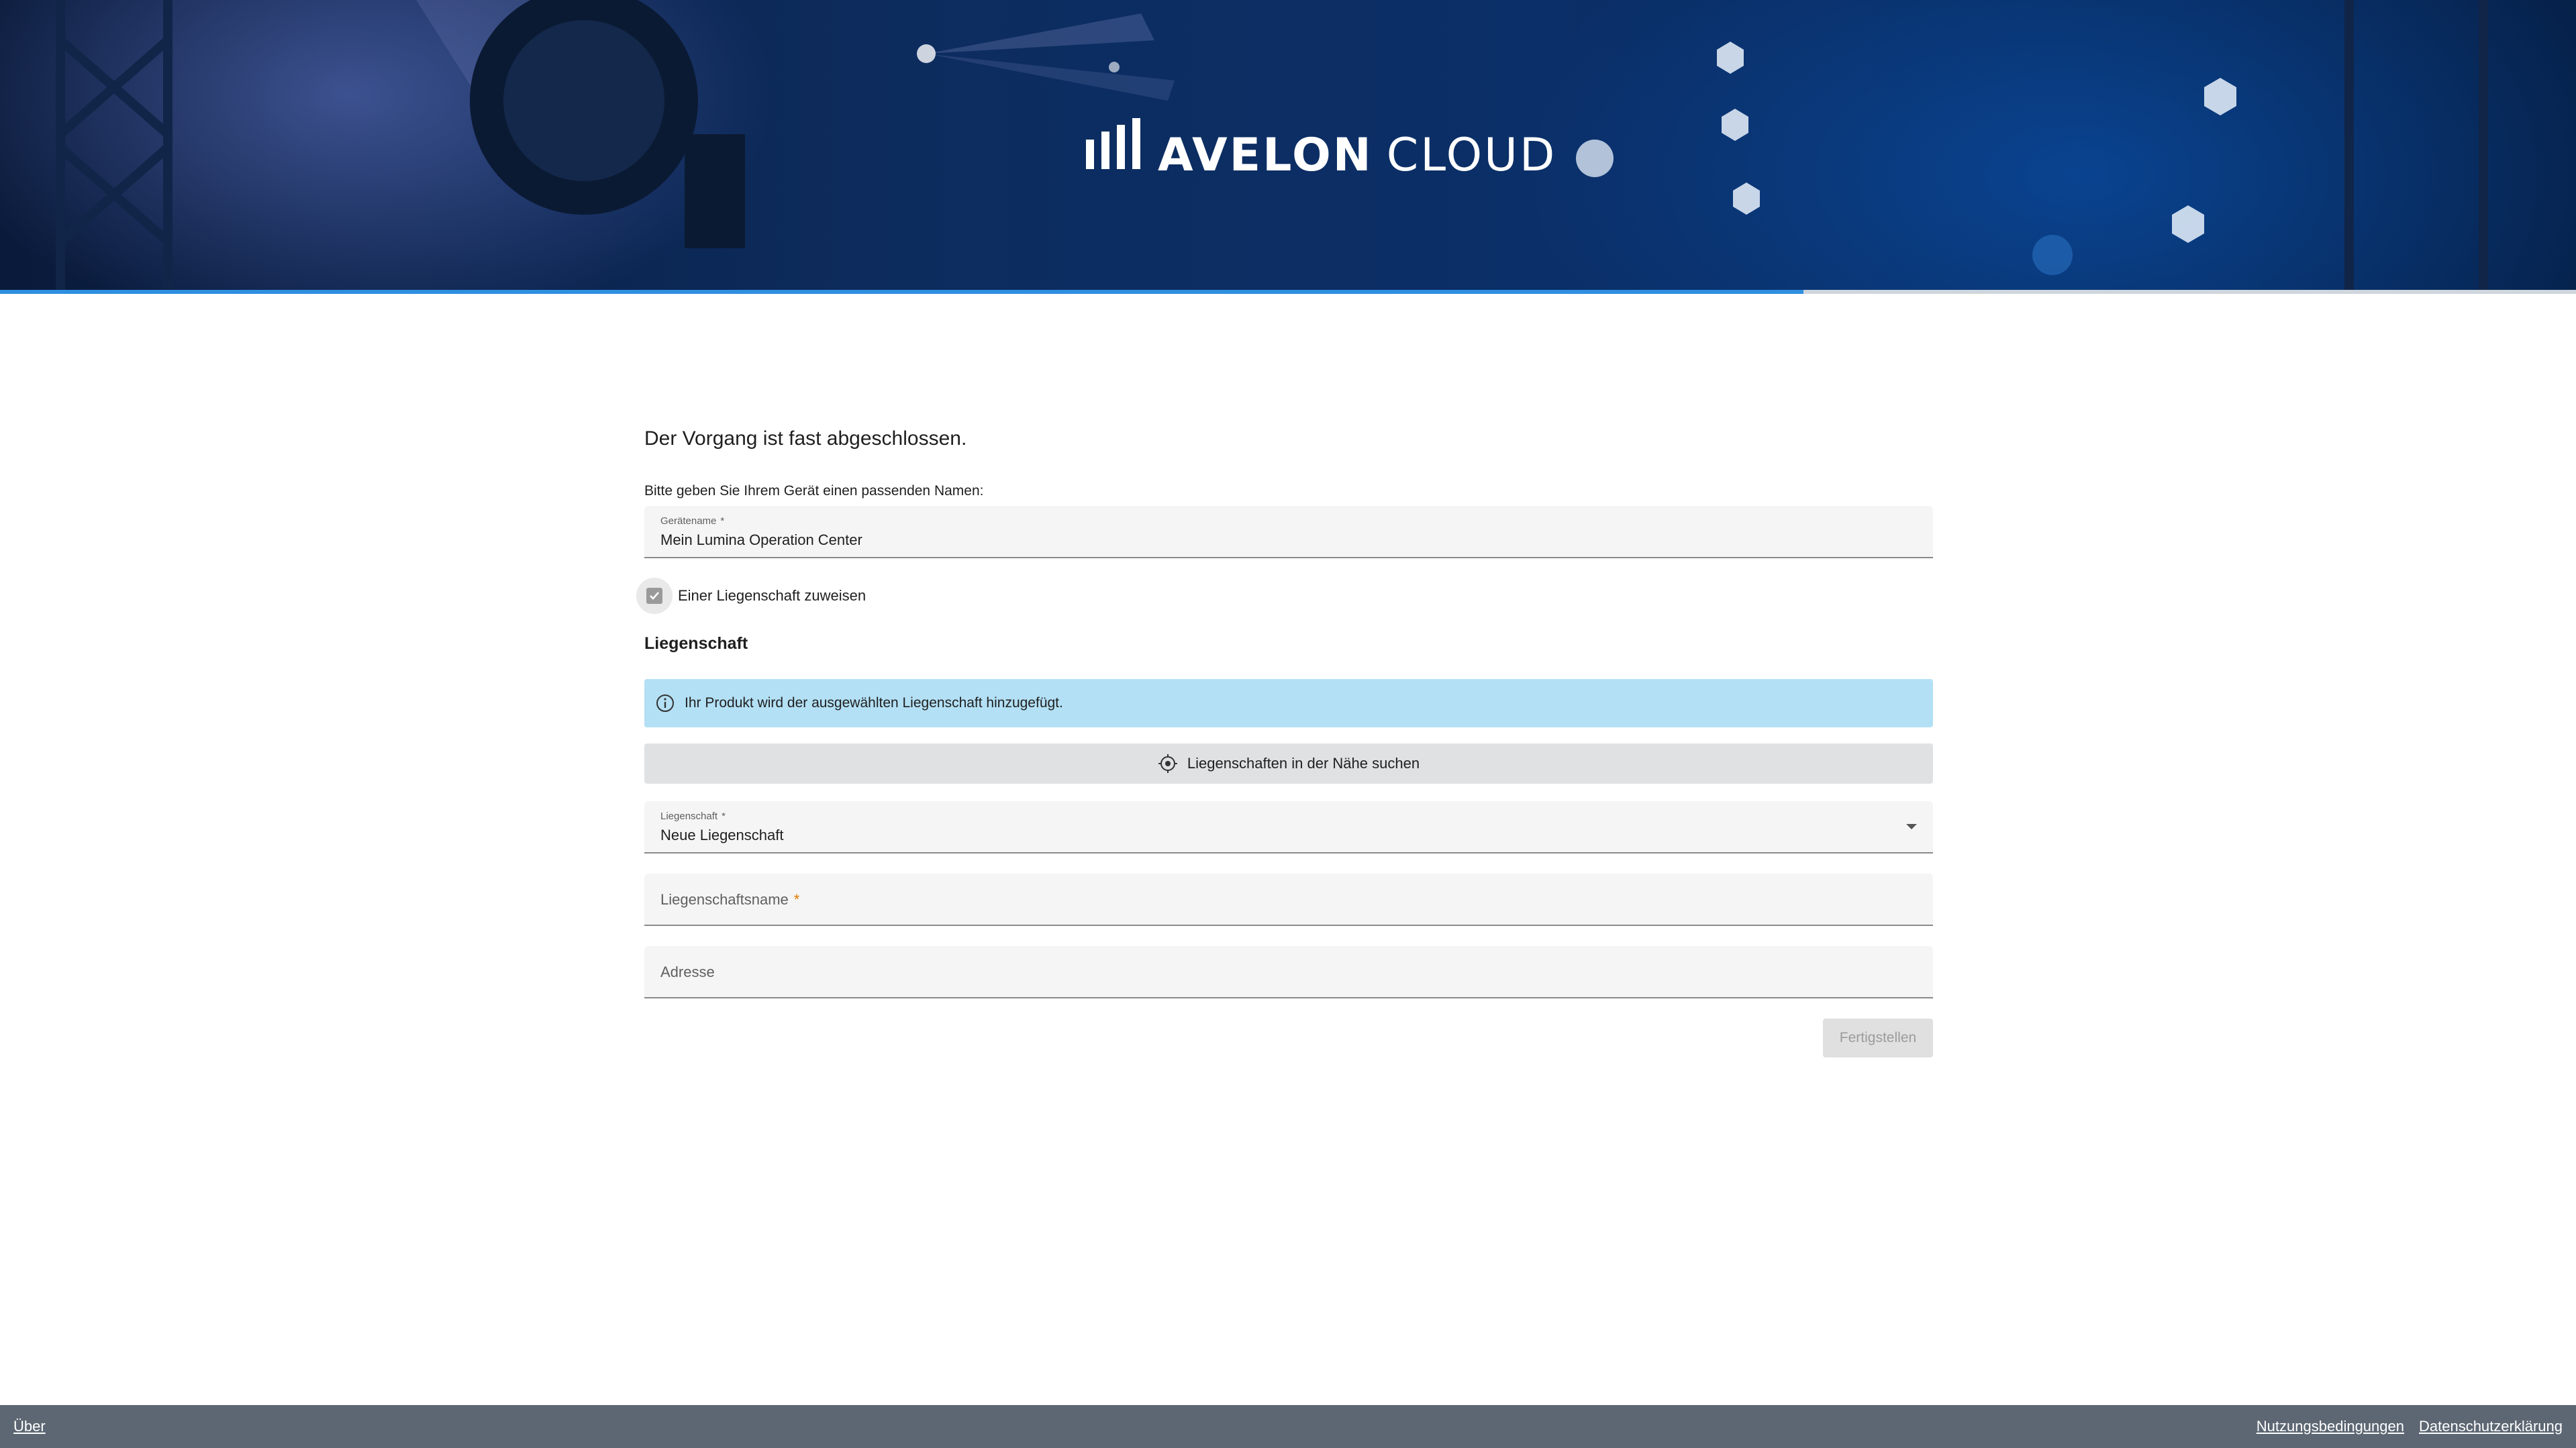 The width and height of the screenshot is (2576, 1448). What do you see at coordinates (687, 972) in the screenshot?
I see `address-label: Adresse` at bounding box center [687, 972].